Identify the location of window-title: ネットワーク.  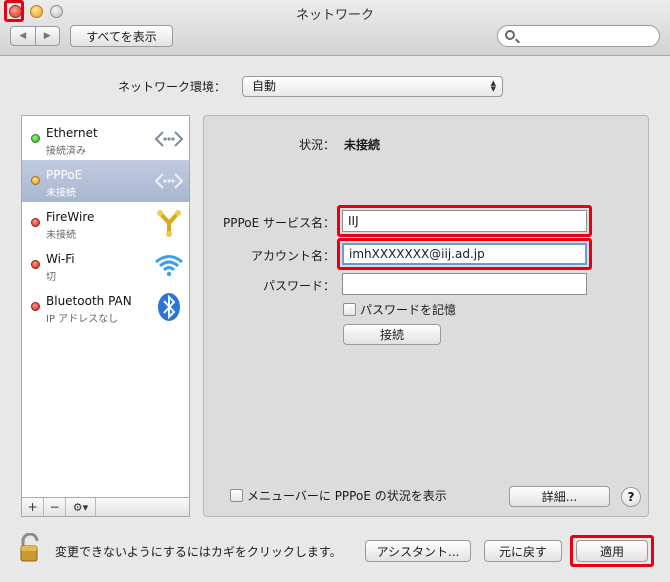
(334, 15).